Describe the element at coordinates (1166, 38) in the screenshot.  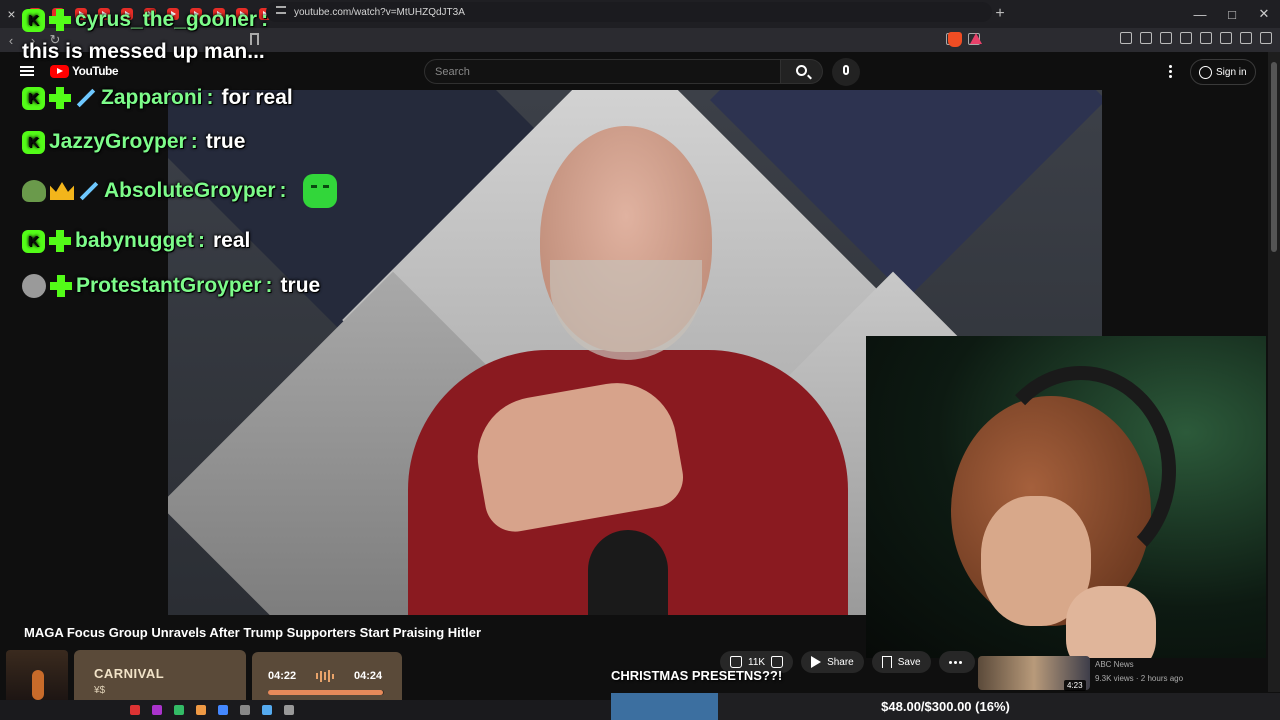
I see `media-icon` at that location.